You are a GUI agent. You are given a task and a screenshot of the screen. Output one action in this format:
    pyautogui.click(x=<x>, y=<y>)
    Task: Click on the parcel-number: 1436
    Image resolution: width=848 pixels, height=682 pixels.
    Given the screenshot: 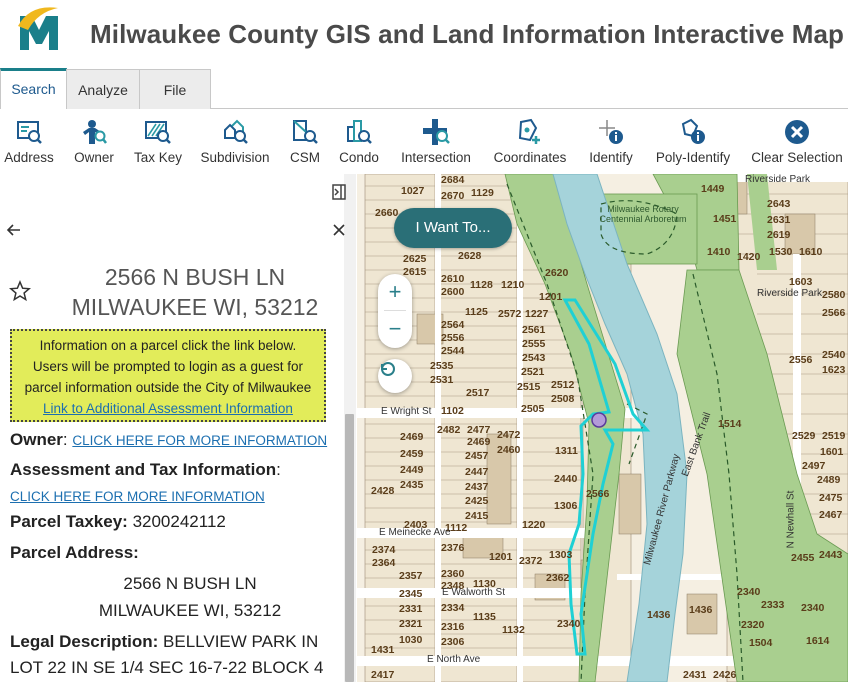 What is the action you would take?
    pyautogui.click(x=659, y=615)
    